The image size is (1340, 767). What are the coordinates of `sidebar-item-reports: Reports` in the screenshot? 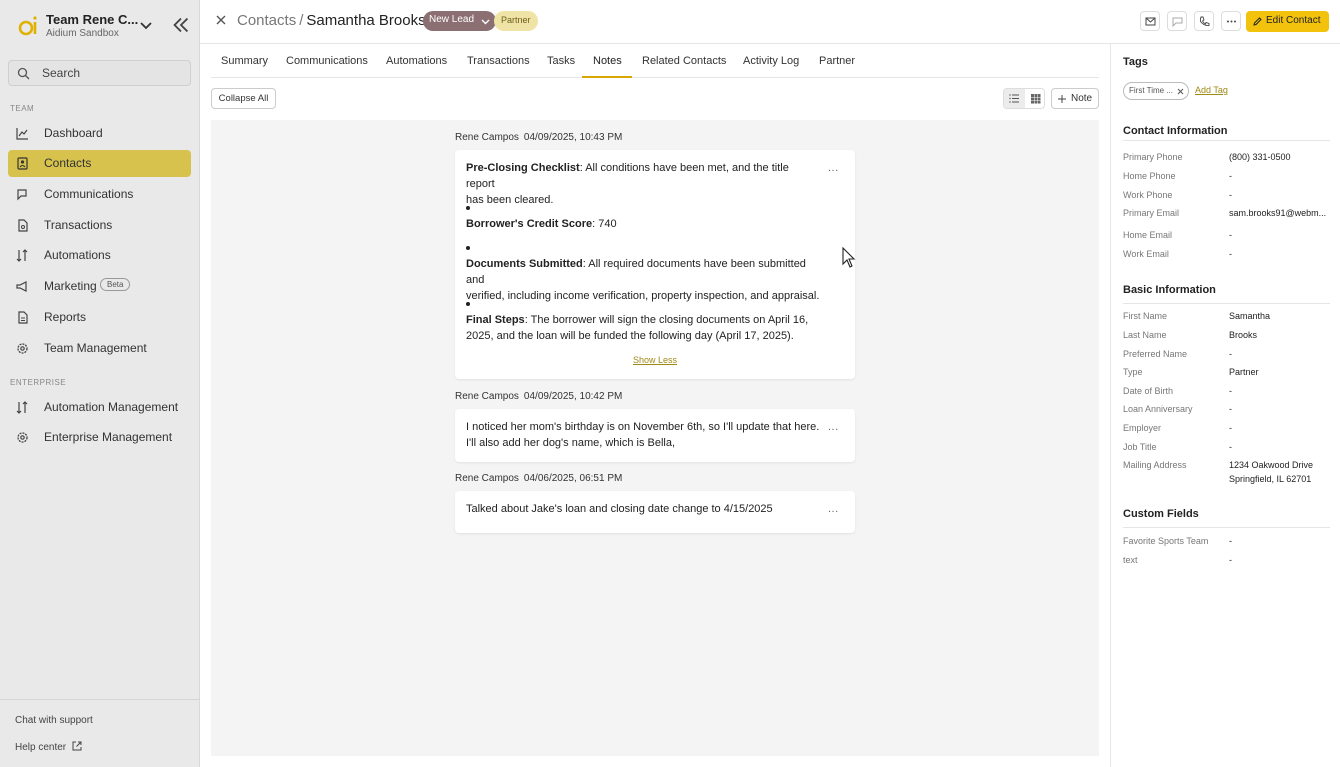 It's located at (99, 317).